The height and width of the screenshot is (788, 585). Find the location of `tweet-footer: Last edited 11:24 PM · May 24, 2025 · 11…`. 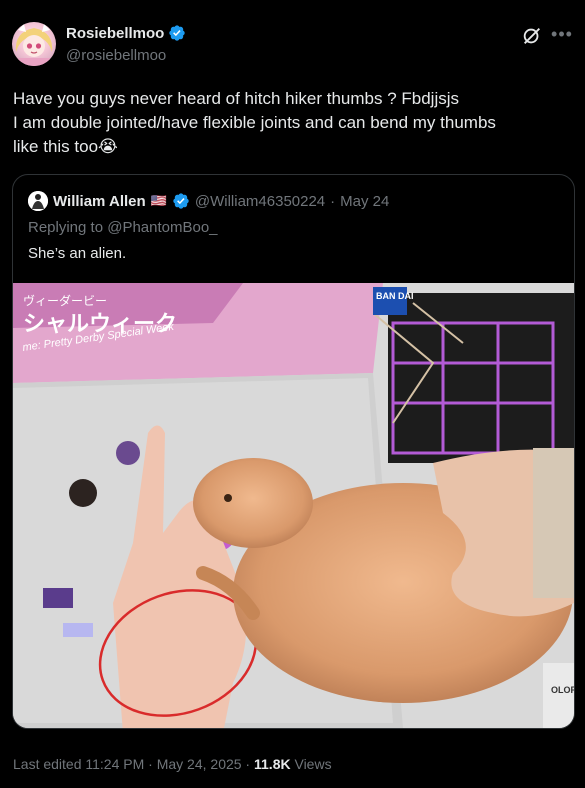

tweet-footer: Last edited 11:24 PM · May 24, 2025 · 11… is located at coordinates (172, 764).